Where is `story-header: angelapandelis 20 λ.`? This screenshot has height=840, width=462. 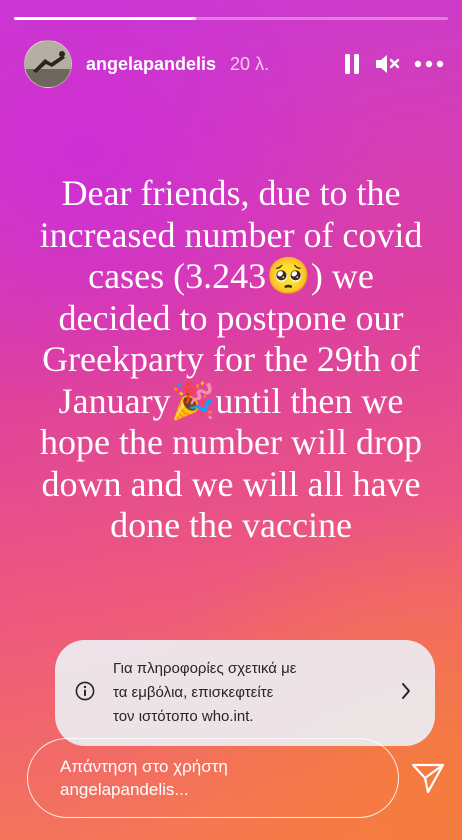
story-header: angelapandelis 20 λ. is located at coordinates (236, 64).